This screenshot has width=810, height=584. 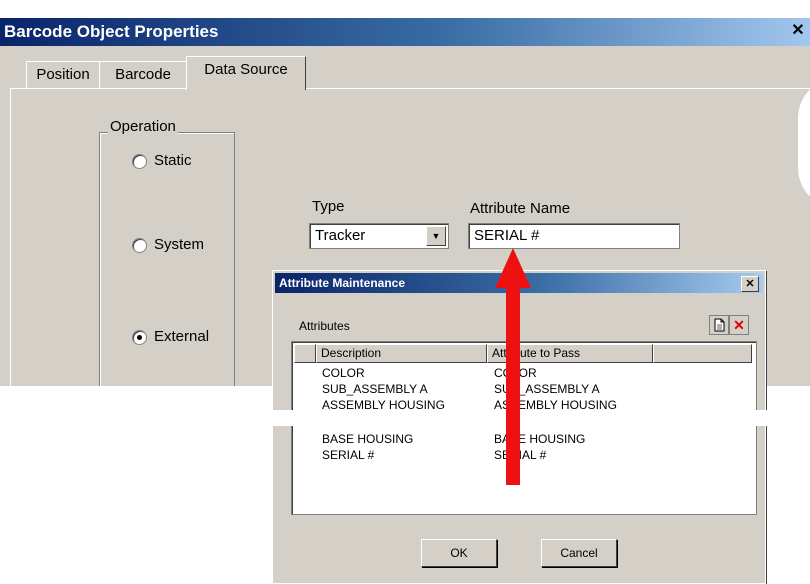 What do you see at coordinates (739, 325) in the screenshot?
I see `delete-icon: ✕` at bounding box center [739, 325].